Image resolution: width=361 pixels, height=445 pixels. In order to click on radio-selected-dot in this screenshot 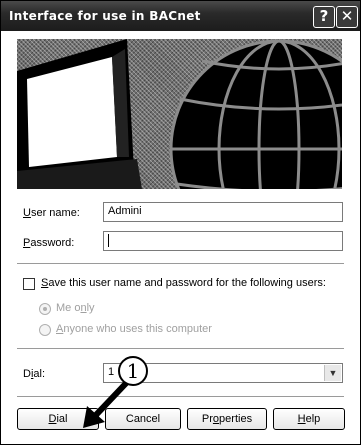, I will do `click(45, 309)`.